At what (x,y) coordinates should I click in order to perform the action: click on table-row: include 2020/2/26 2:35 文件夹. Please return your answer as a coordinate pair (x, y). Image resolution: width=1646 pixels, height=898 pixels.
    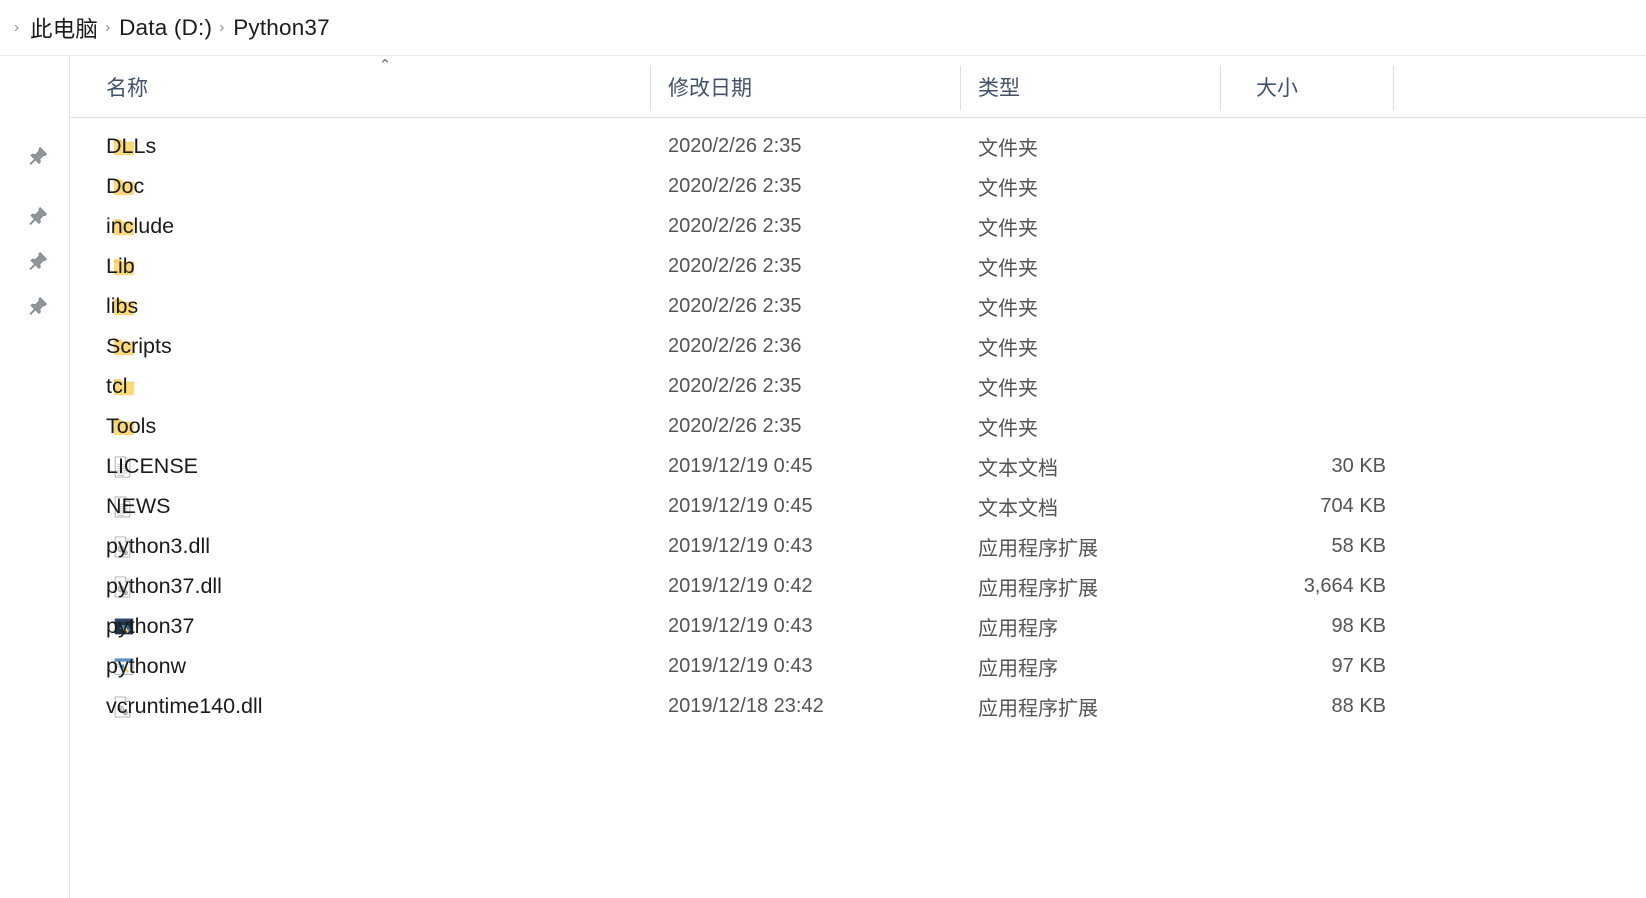
    Looking at the image, I should click on (858, 226).